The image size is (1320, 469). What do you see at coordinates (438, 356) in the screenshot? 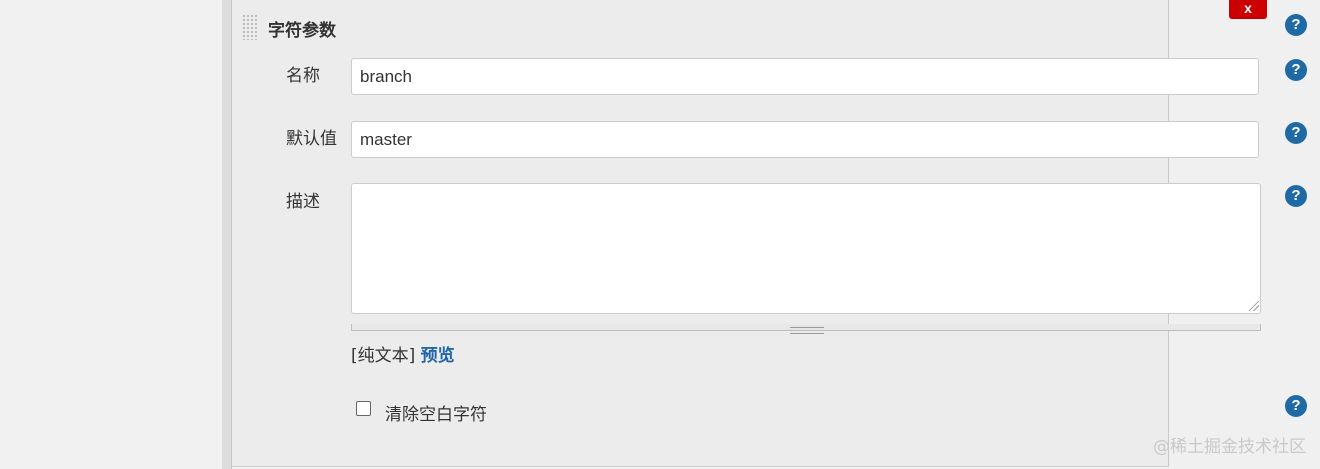
I see `preview-link: 预览` at bounding box center [438, 356].